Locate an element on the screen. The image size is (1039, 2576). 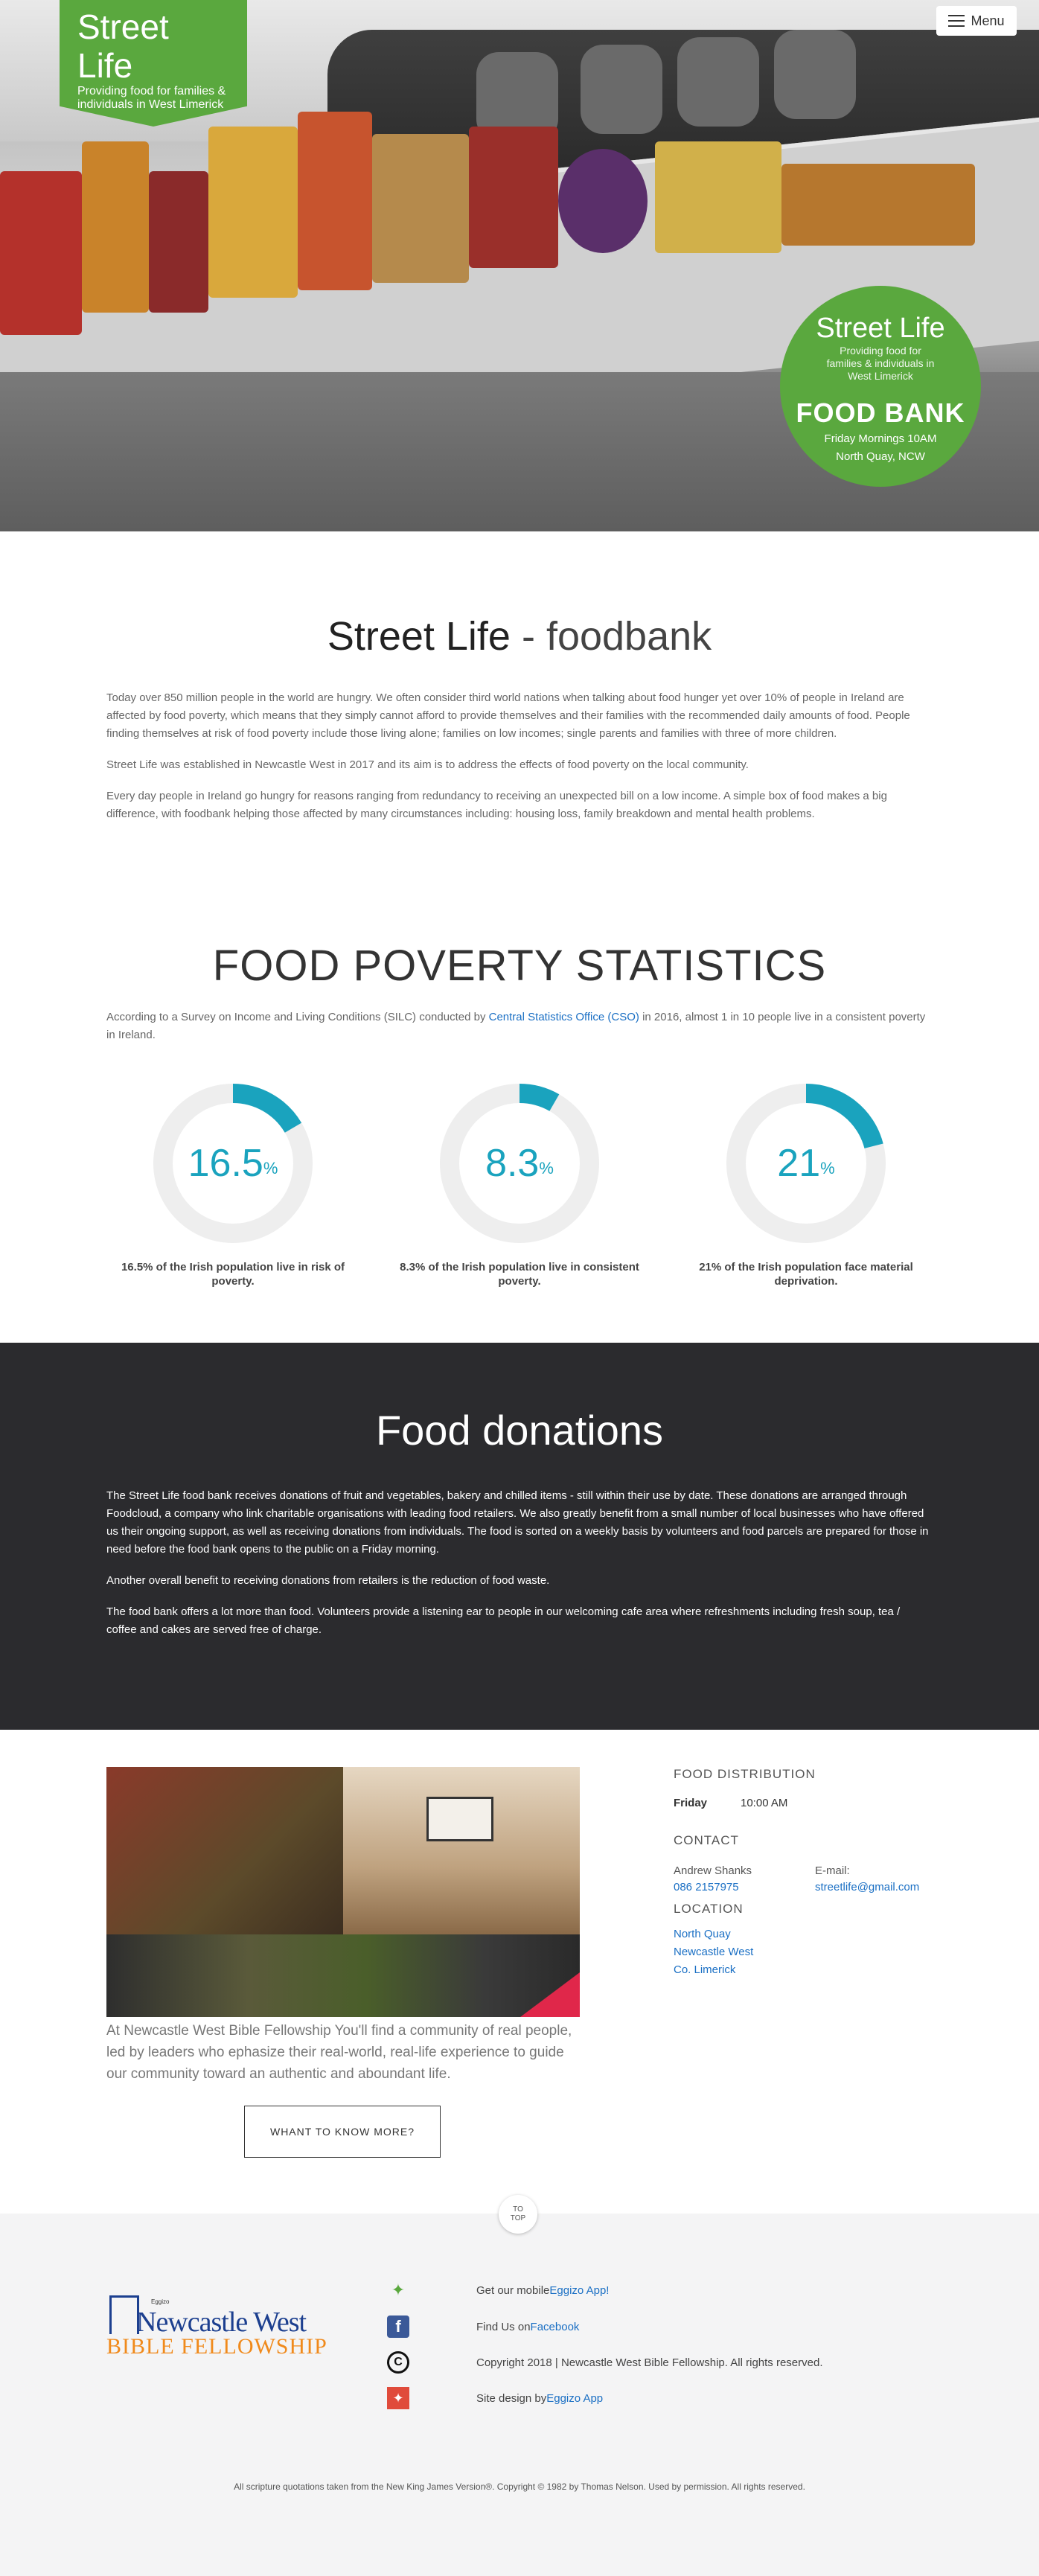
badge-line-1: Friday Mornings 10AM is located at coordinates (880, 439).